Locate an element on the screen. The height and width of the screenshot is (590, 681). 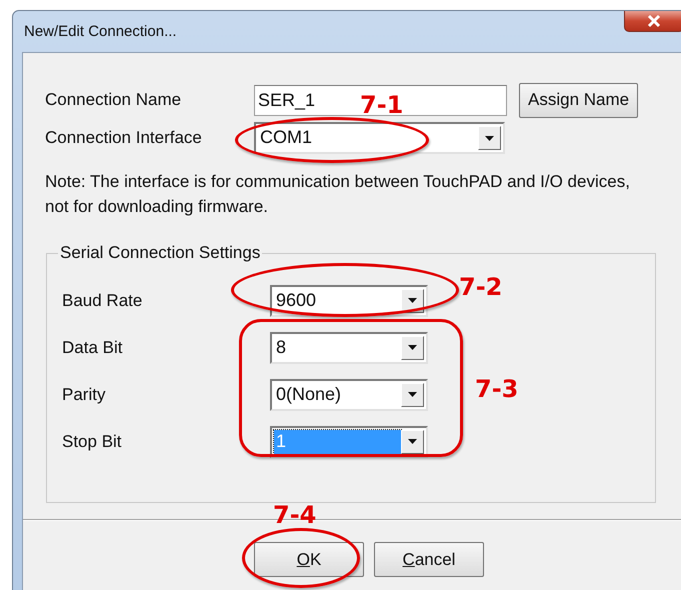
field-label: Connection Interface is located at coordinates (124, 138).